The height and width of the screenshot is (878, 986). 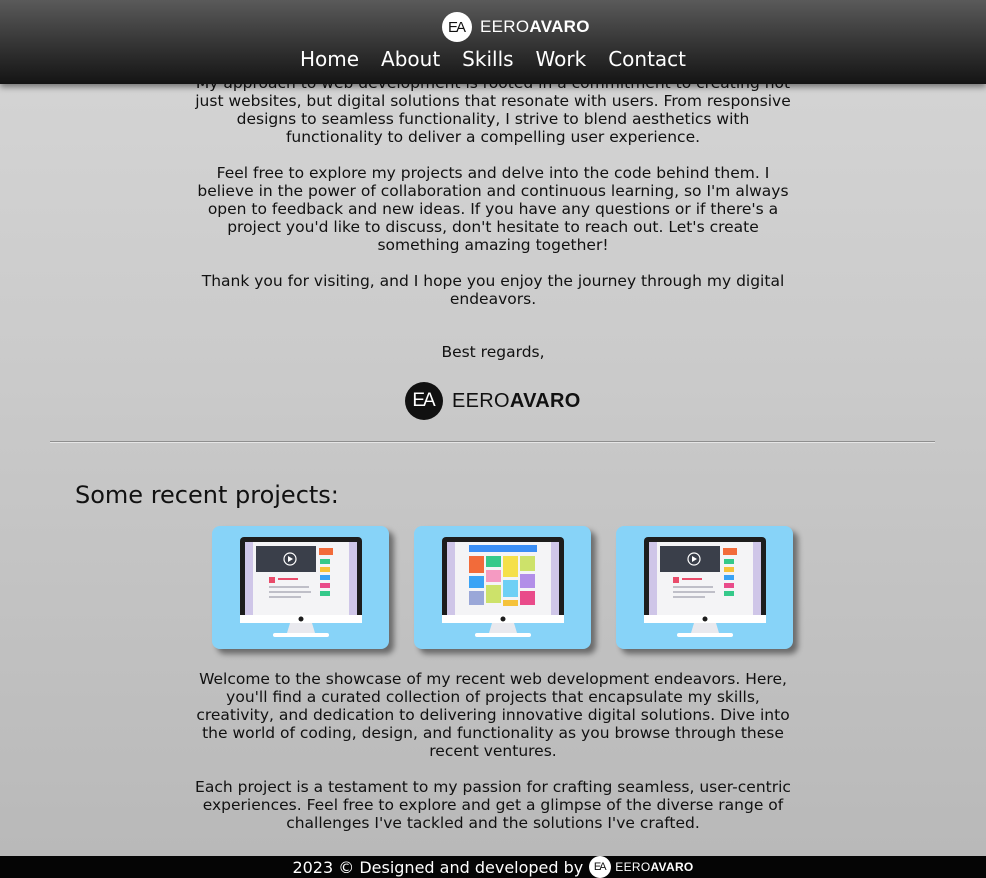 What do you see at coordinates (329, 59) in the screenshot?
I see `nav-home: Home` at bounding box center [329, 59].